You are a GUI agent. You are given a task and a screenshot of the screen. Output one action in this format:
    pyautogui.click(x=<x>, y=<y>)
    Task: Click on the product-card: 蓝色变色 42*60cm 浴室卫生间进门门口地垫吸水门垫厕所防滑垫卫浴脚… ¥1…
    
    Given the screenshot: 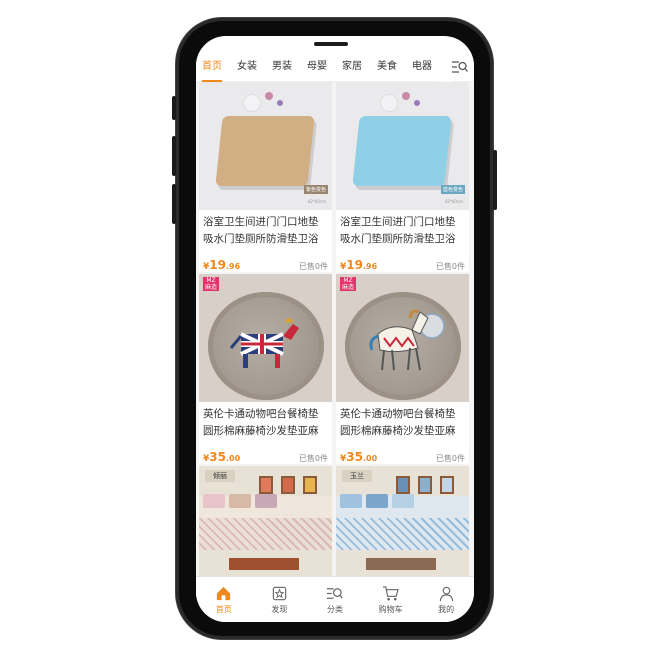 What is the action you would take?
    pyautogui.click(x=402, y=177)
    